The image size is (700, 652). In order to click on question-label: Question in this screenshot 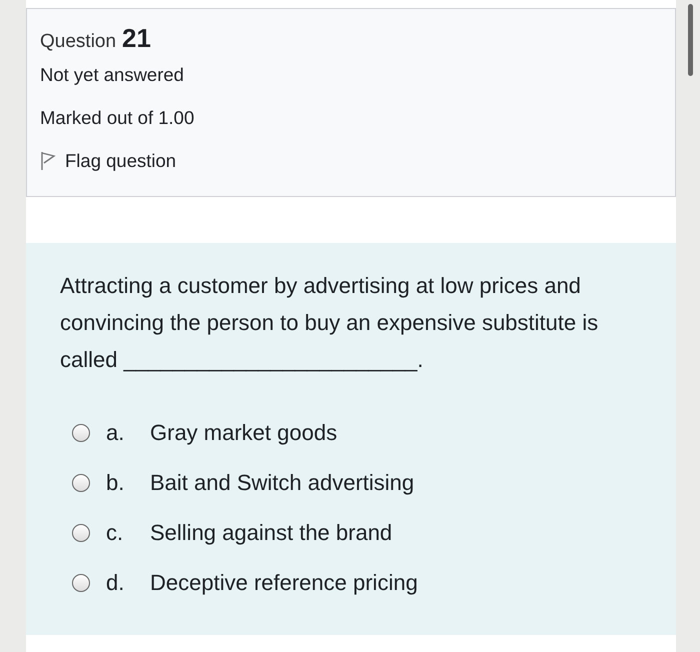, I will do `click(78, 42)`.